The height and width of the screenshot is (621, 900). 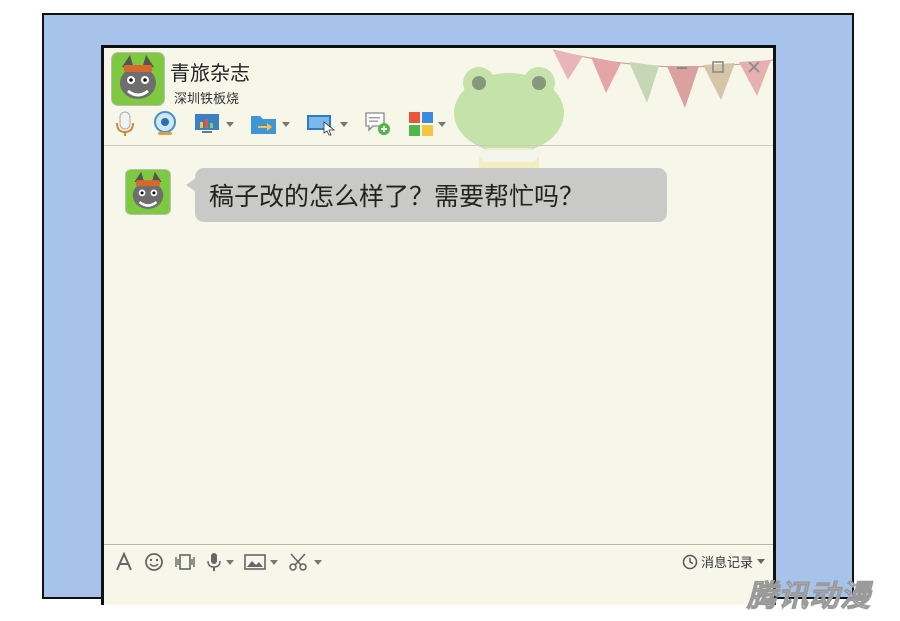 I want to click on maximize-icon, so click(x=718, y=67).